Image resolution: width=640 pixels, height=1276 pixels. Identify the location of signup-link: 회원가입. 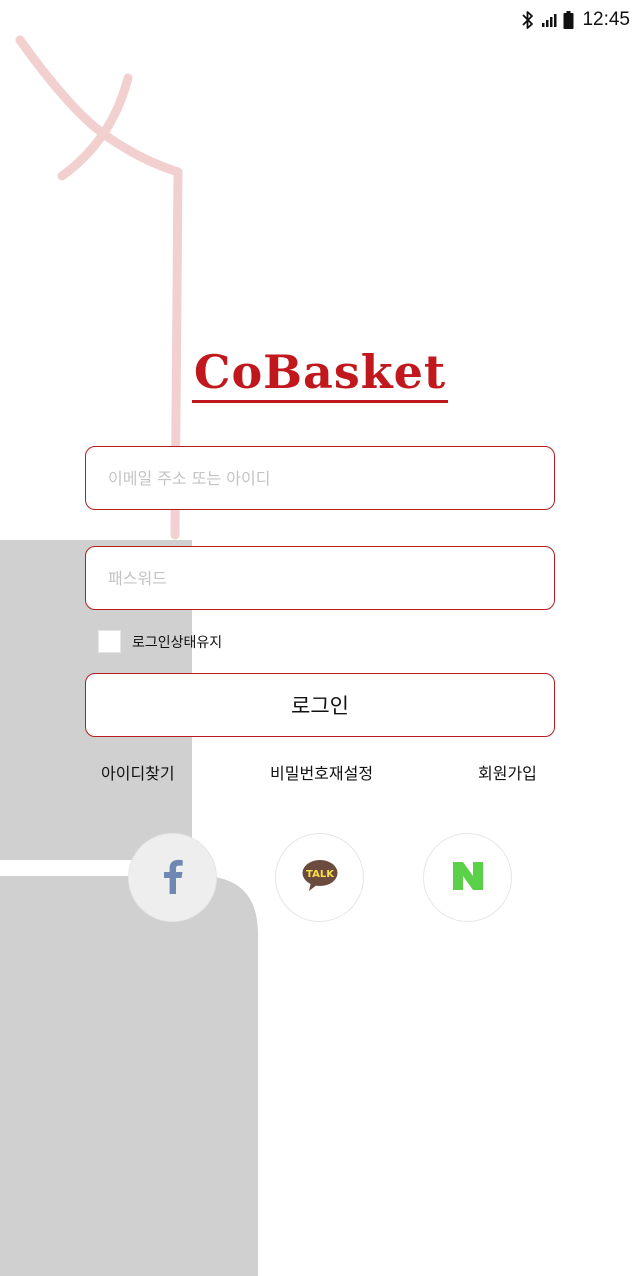
(507, 772).